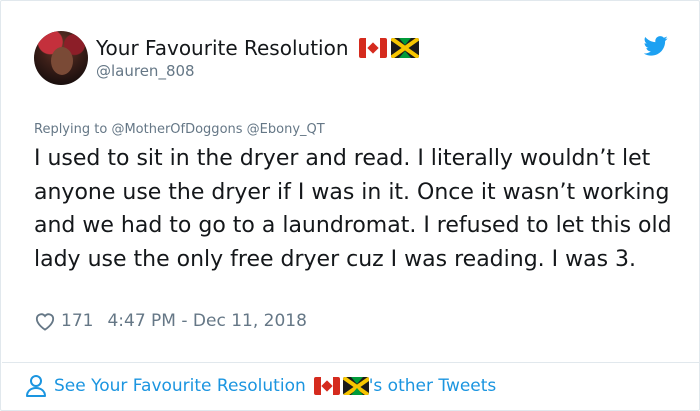  What do you see at coordinates (71, 129) in the screenshot?
I see `reply-prefix: Replying to` at bounding box center [71, 129].